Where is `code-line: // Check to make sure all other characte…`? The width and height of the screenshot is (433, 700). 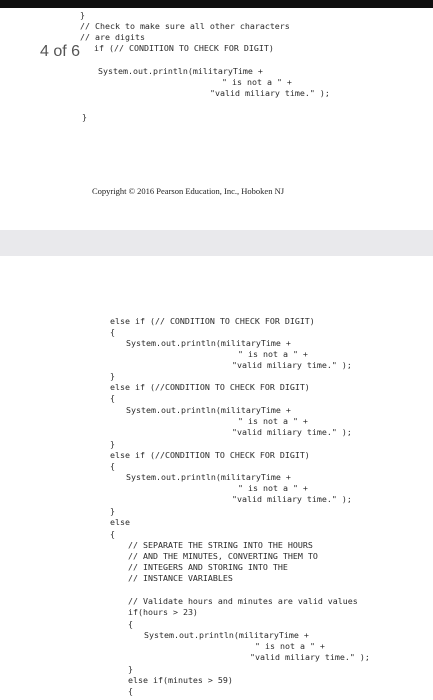 code-line: // Check to make sure all other characte… is located at coordinates (185, 26).